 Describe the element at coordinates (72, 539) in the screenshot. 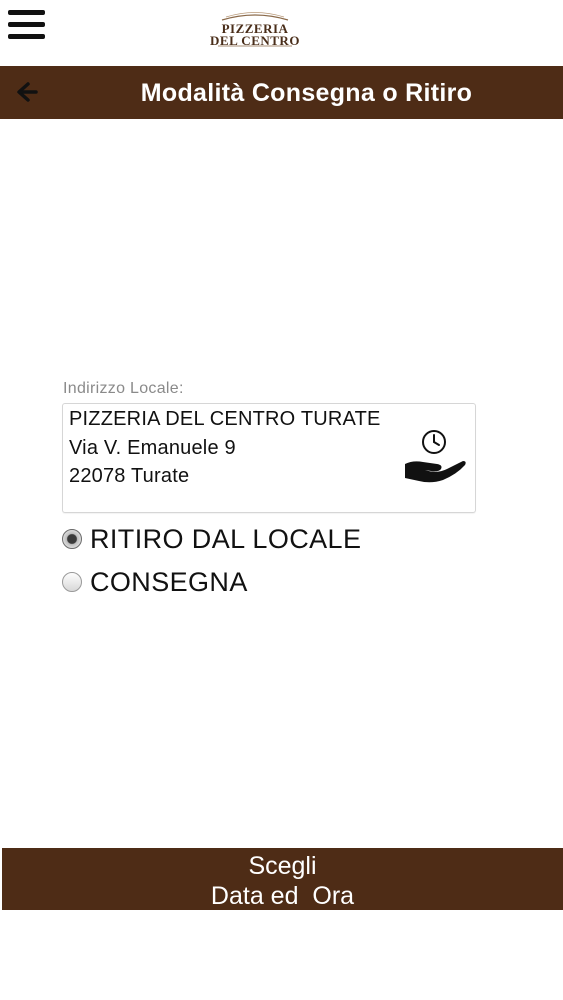

I see `radio-ritiro` at that location.